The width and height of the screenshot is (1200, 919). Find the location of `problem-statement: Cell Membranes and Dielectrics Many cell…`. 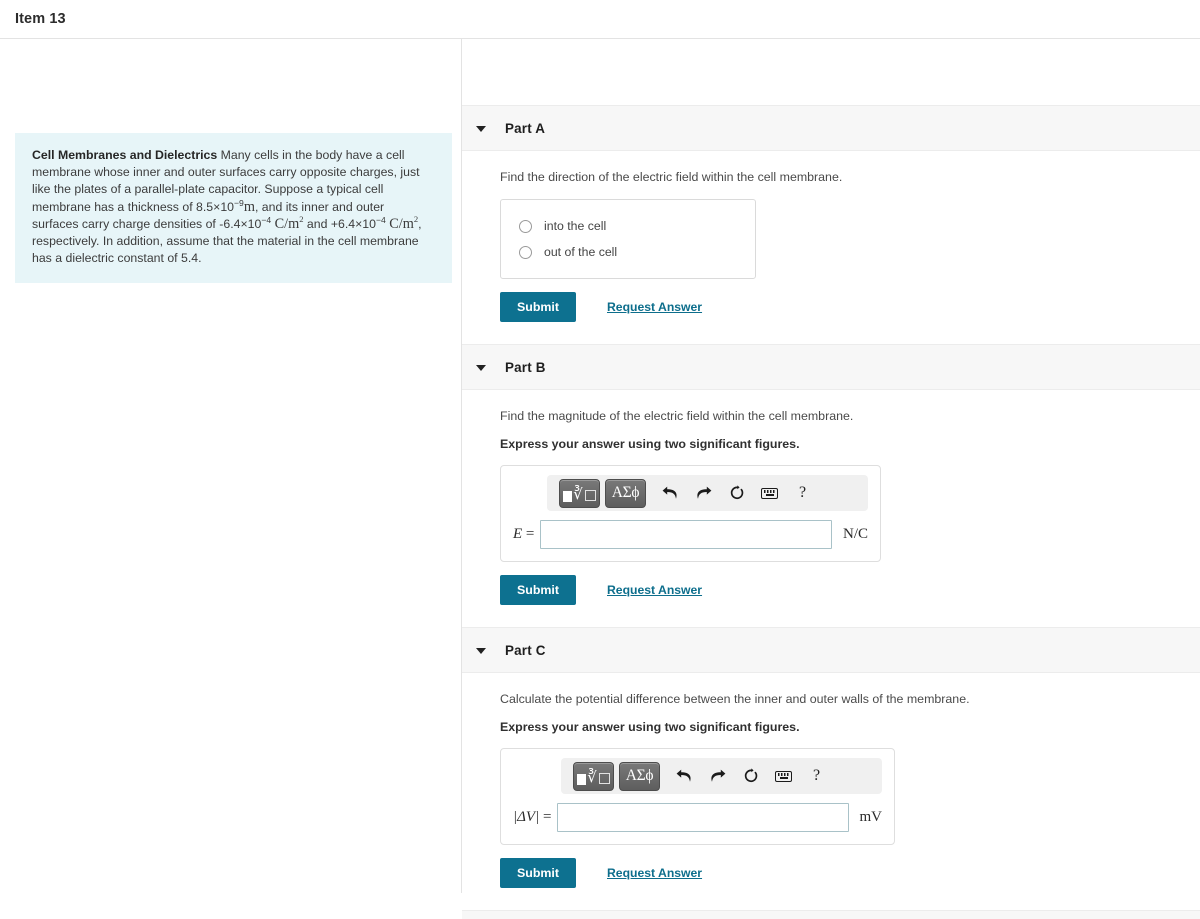

problem-statement: Cell Membranes and Dielectrics Many cell… is located at coordinates (233, 208).